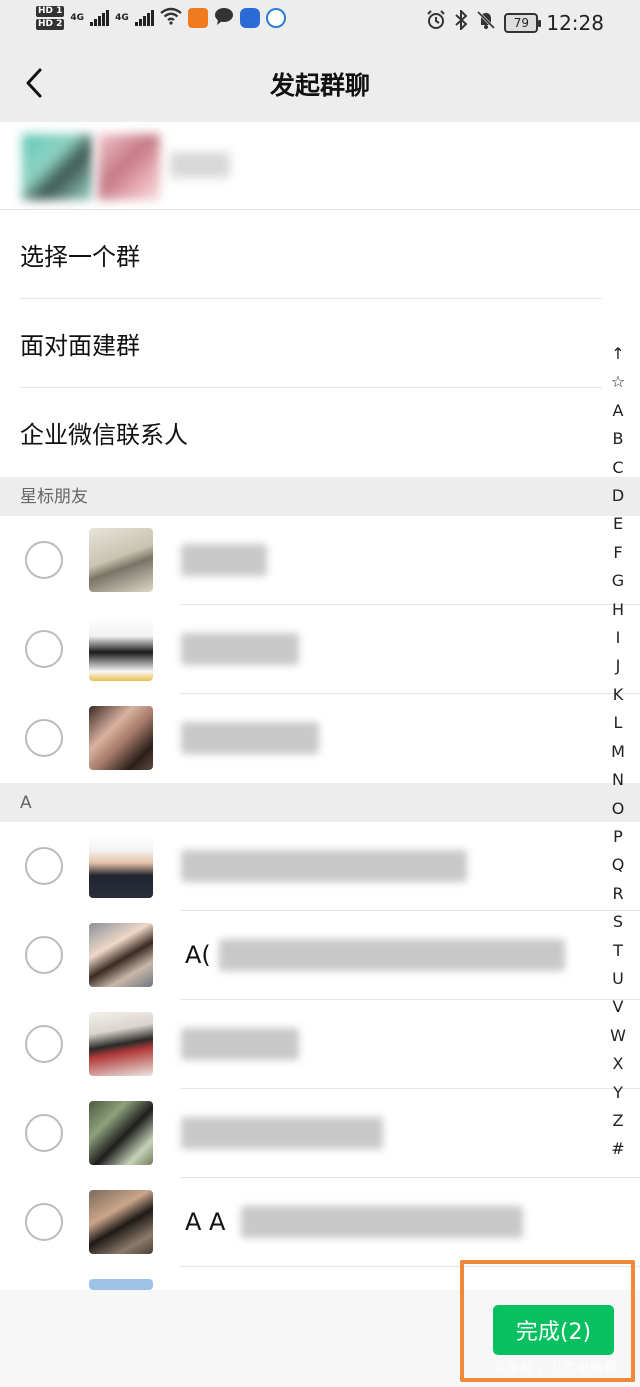 This screenshot has height=1387, width=640. Describe the element at coordinates (523, 22) in the screenshot. I see `battery-icon: 79` at that location.